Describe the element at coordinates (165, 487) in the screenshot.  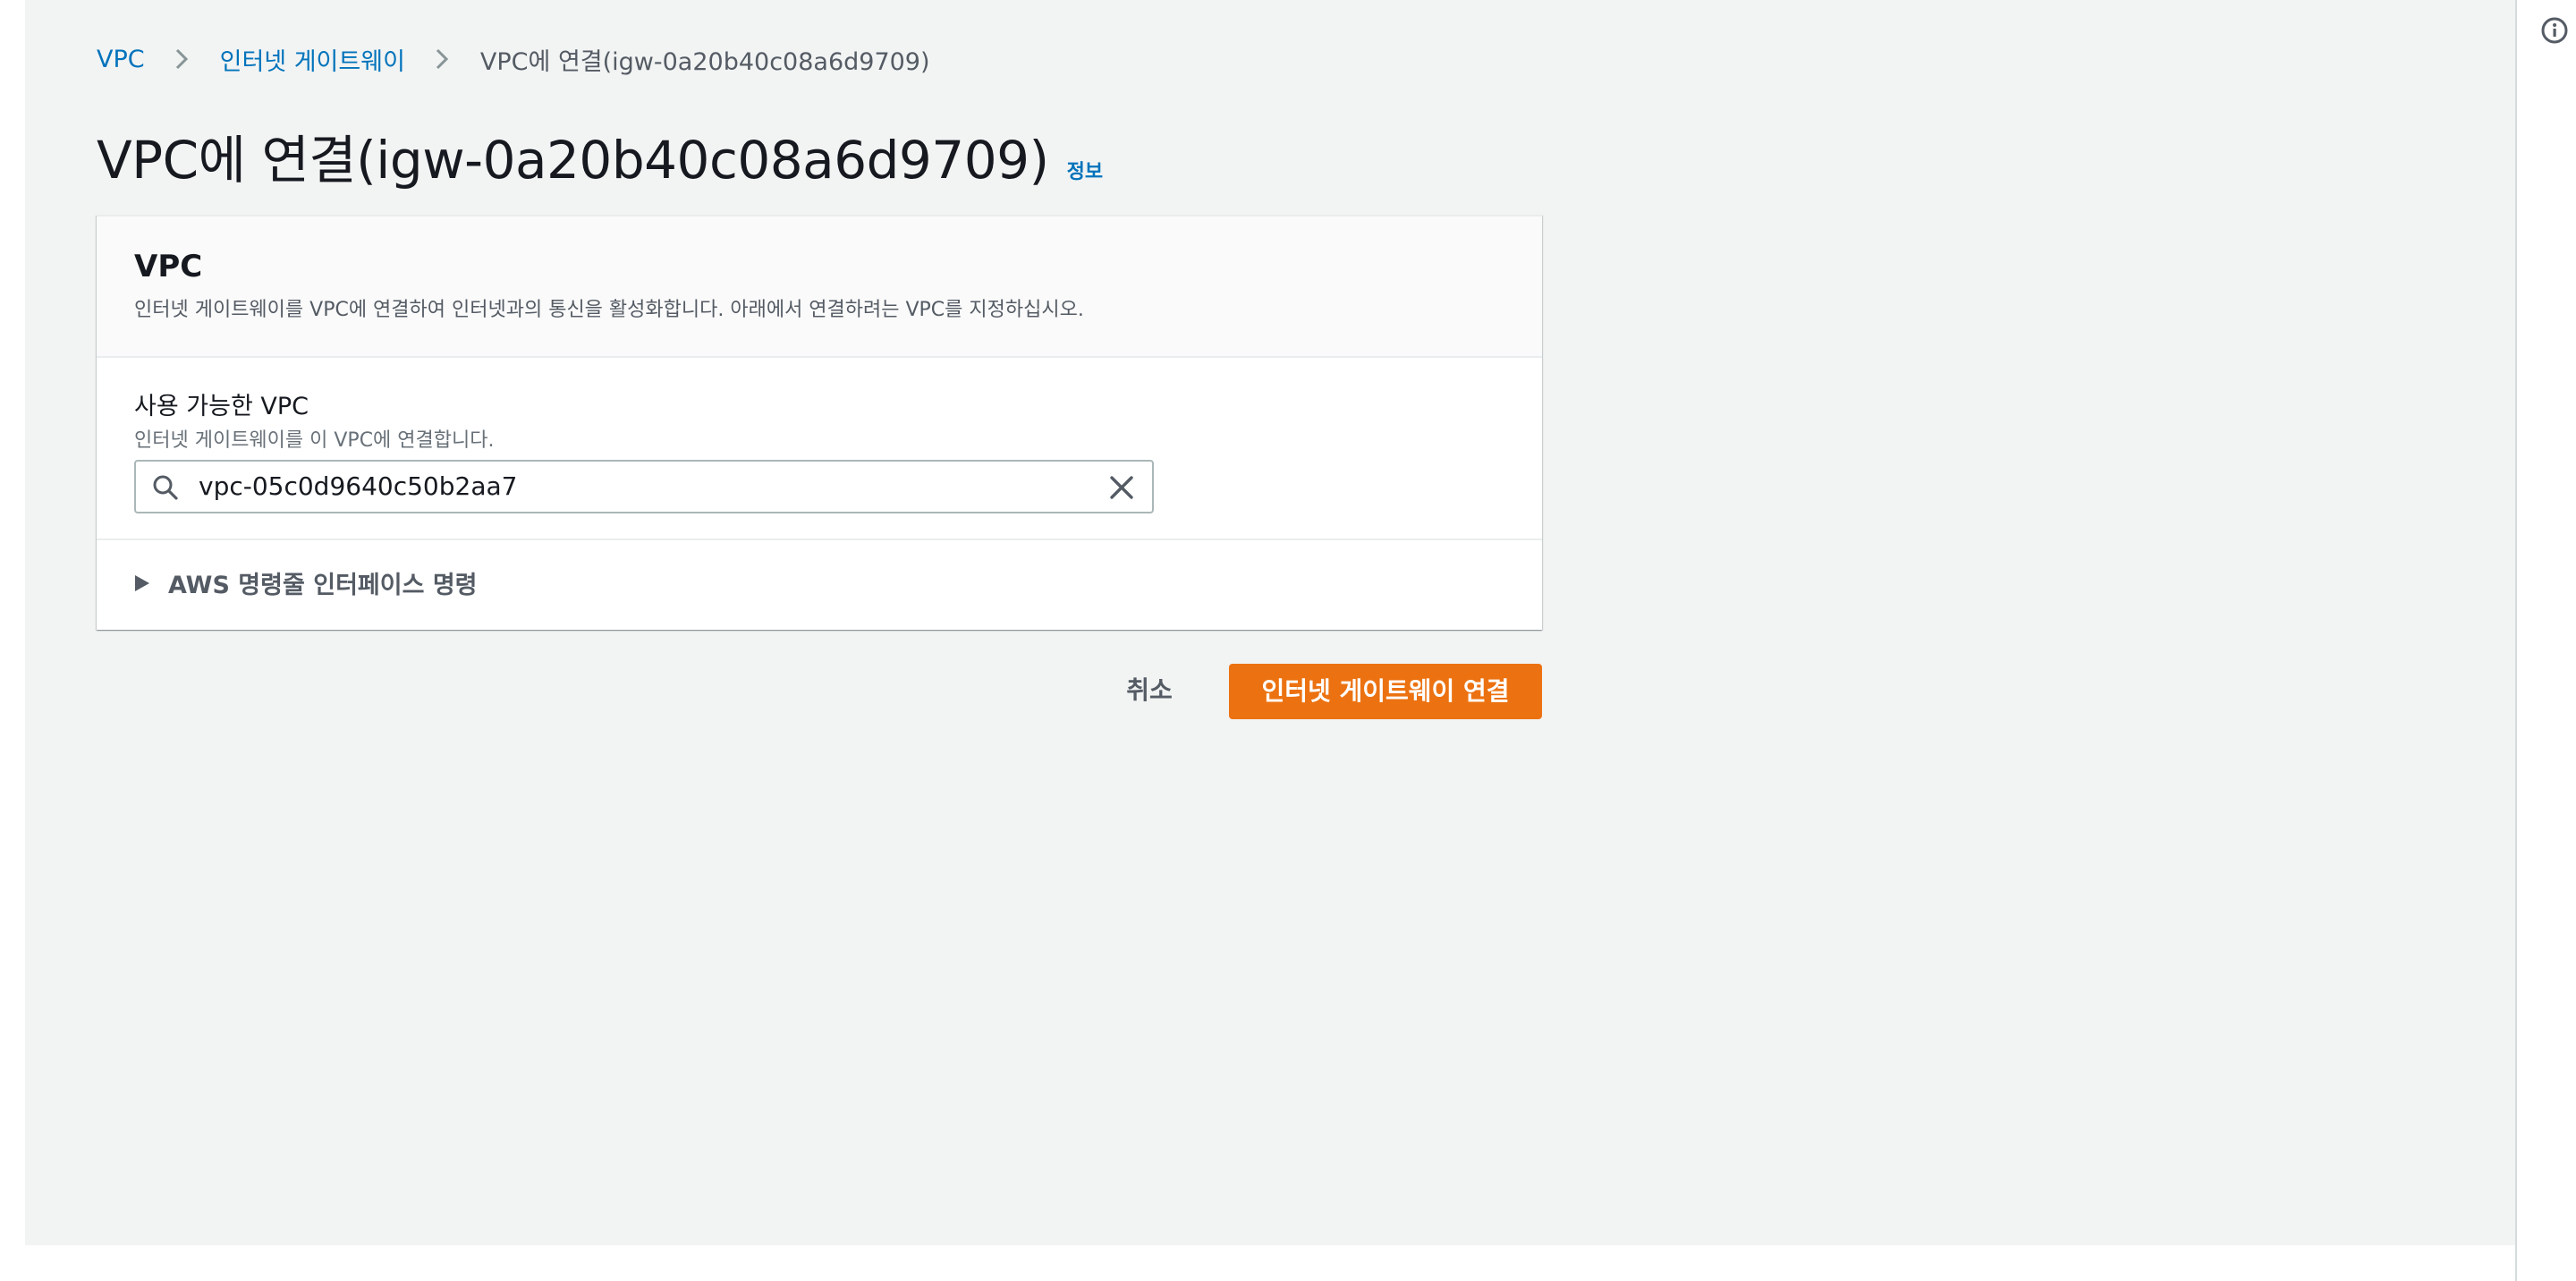
I see `search-icon` at that location.